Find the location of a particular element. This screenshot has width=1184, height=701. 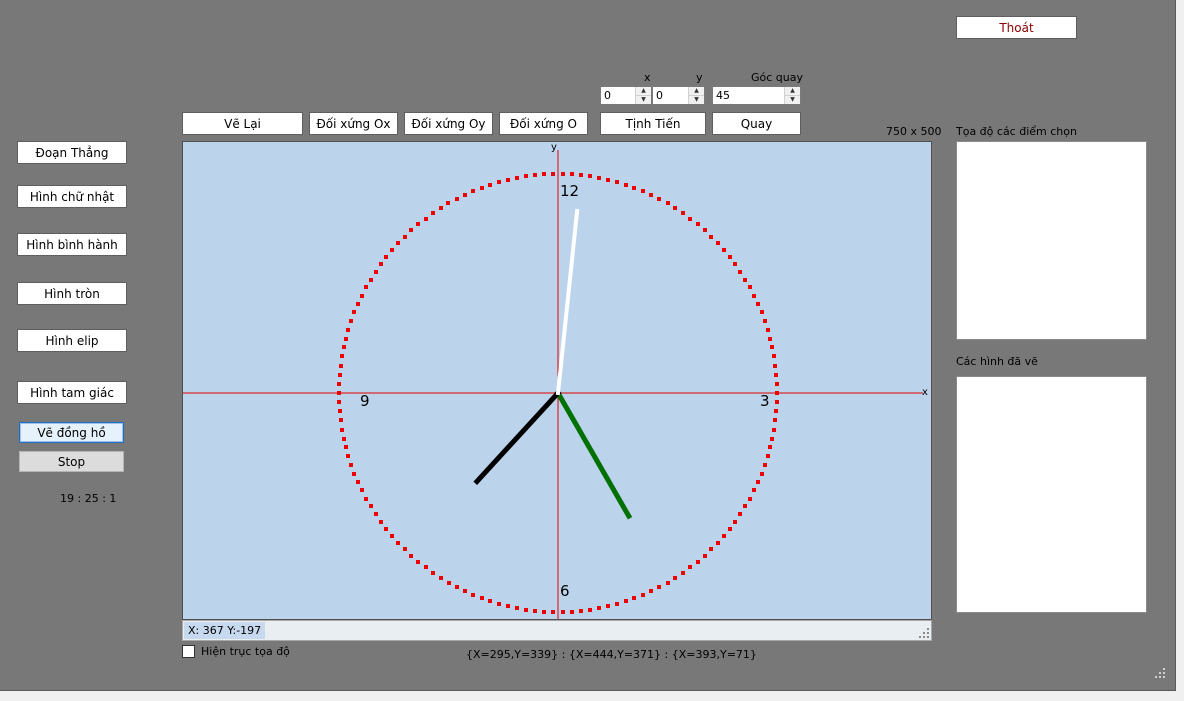

x-down-arrow-icon: ▼ is located at coordinates (643, 99).